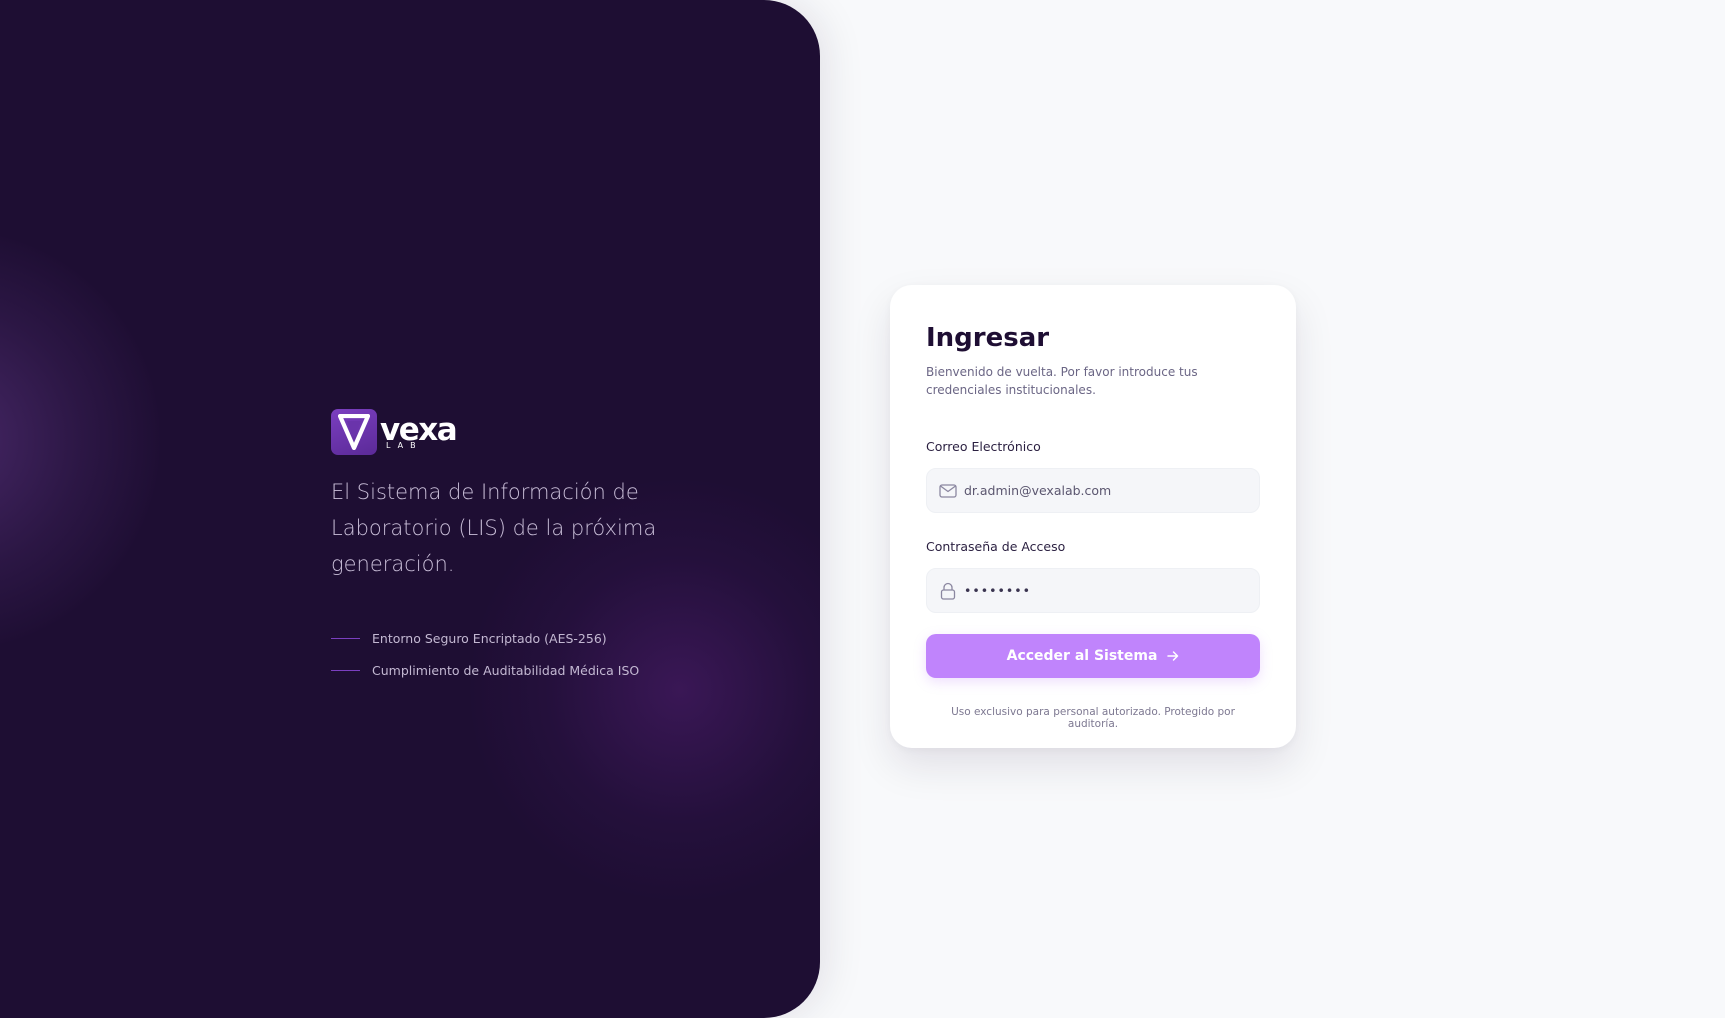 The width and height of the screenshot is (1725, 1018). Describe the element at coordinates (983, 446) in the screenshot. I see `email-label: Correo Electrónico` at that location.